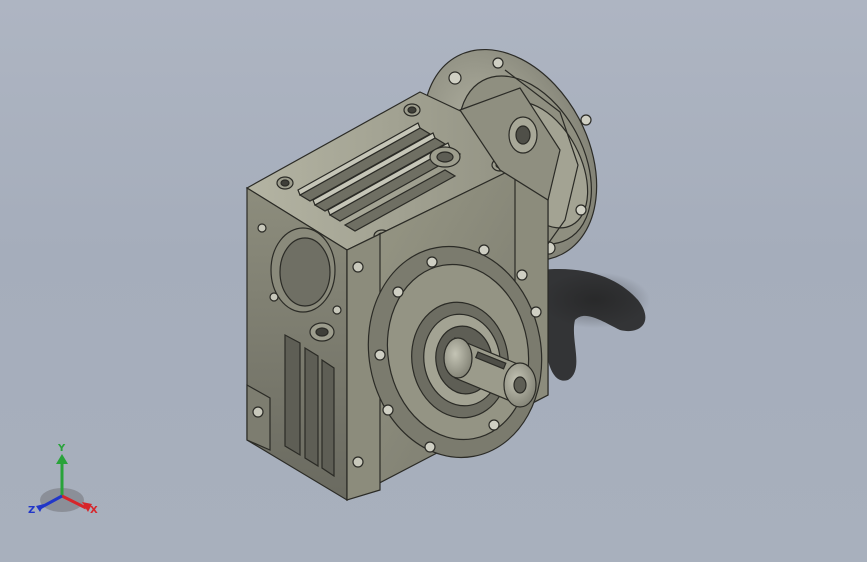 The width and height of the screenshot is (867, 562). What do you see at coordinates (62, 459) in the screenshot?
I see `y-axis-arrow` at bounding box center [62, 459].